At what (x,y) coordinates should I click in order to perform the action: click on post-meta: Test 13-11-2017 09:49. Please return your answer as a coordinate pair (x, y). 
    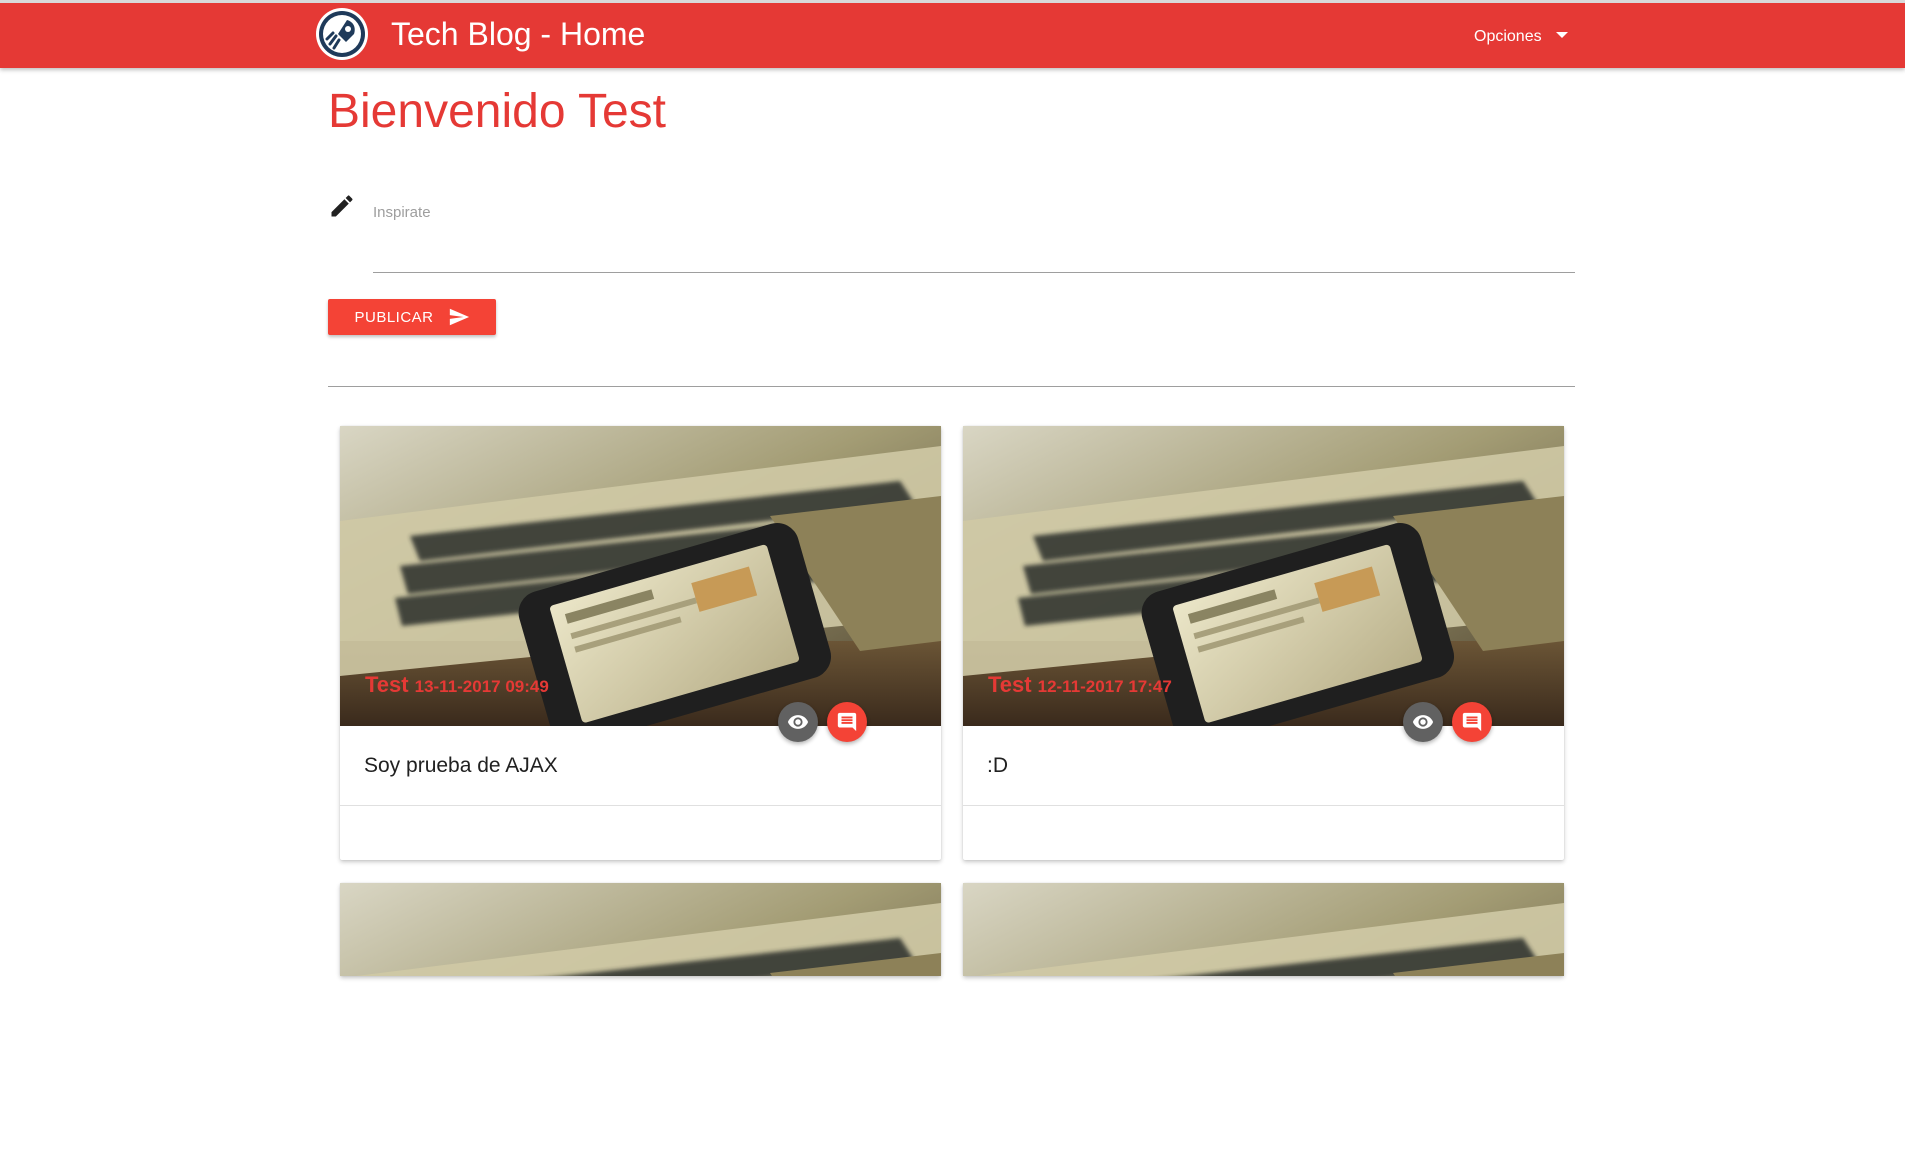
    Looking at the image, I should click on (457, 685).